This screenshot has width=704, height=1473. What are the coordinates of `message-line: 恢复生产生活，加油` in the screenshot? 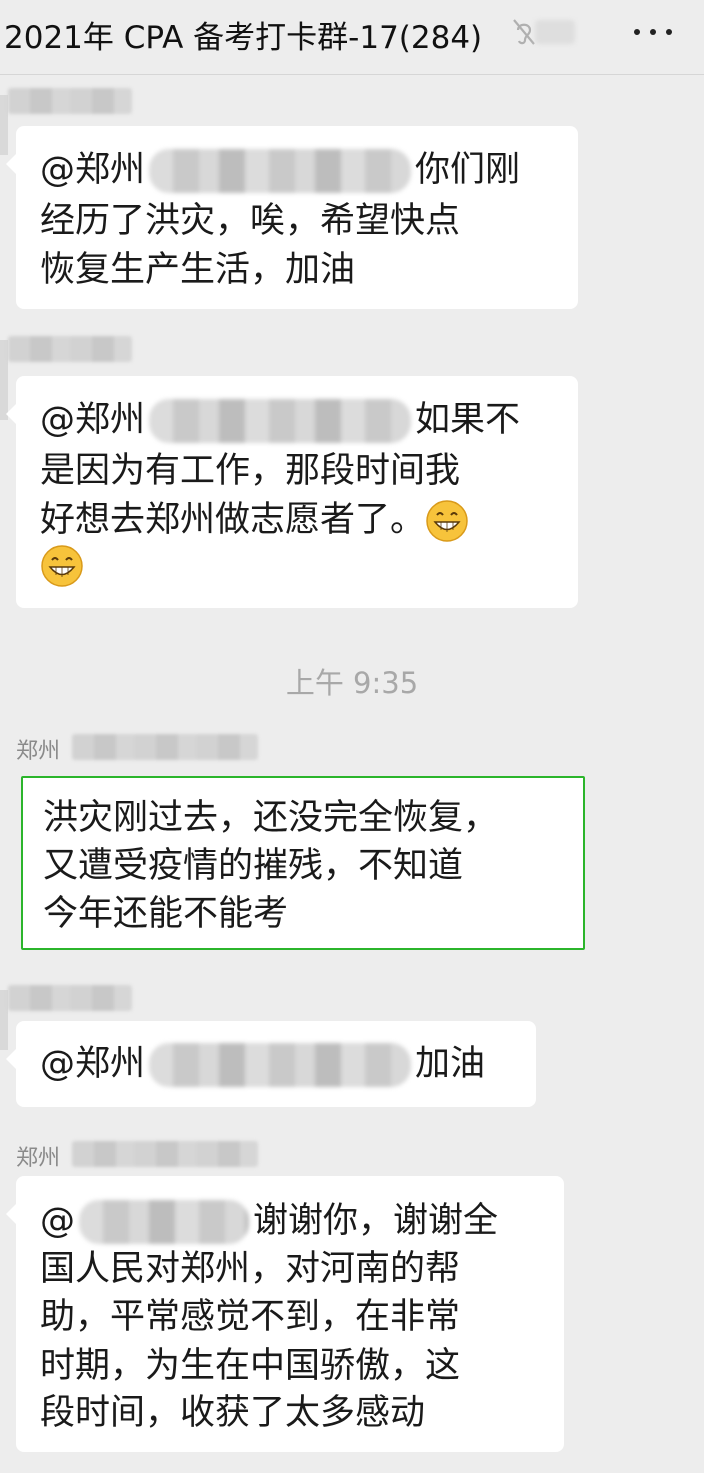 It's located at (198, 270).